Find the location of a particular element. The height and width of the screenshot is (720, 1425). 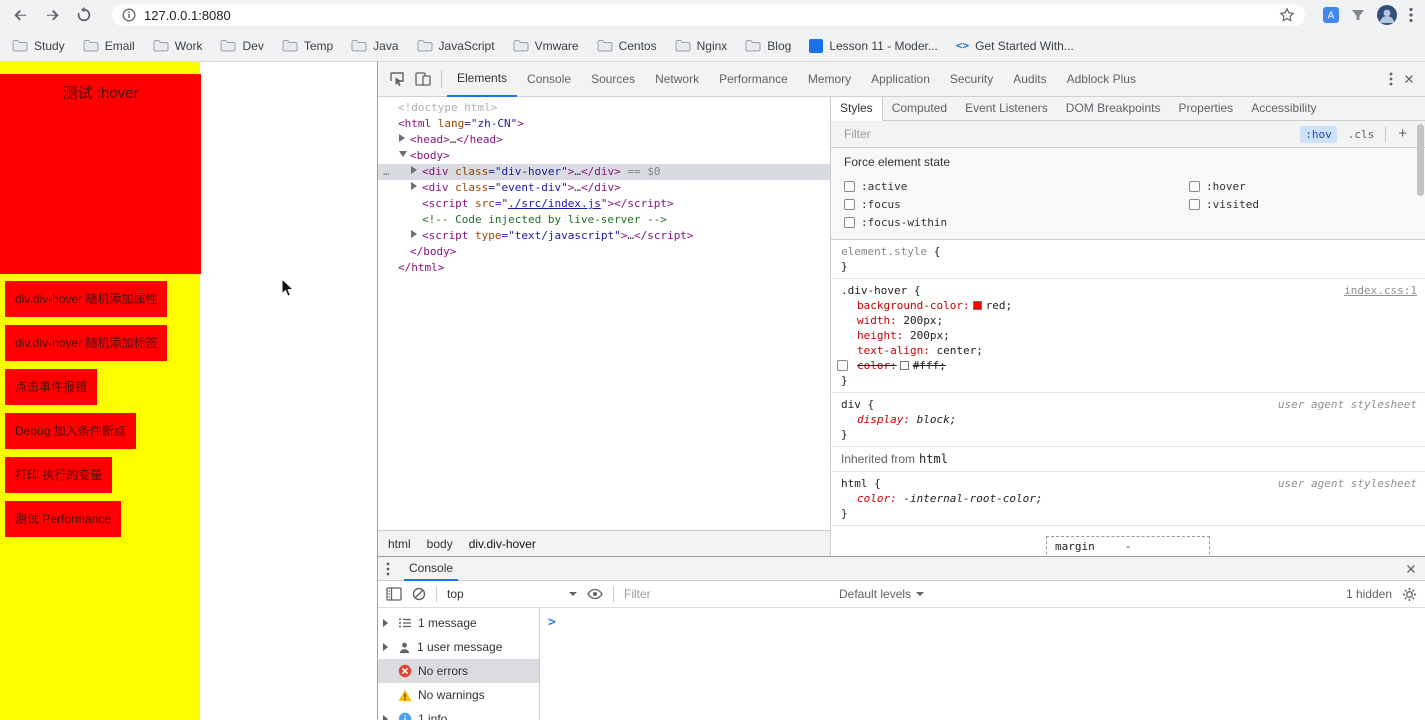

css-declaration: color: -internal-root-color; is located at coordinates (1129, 498).